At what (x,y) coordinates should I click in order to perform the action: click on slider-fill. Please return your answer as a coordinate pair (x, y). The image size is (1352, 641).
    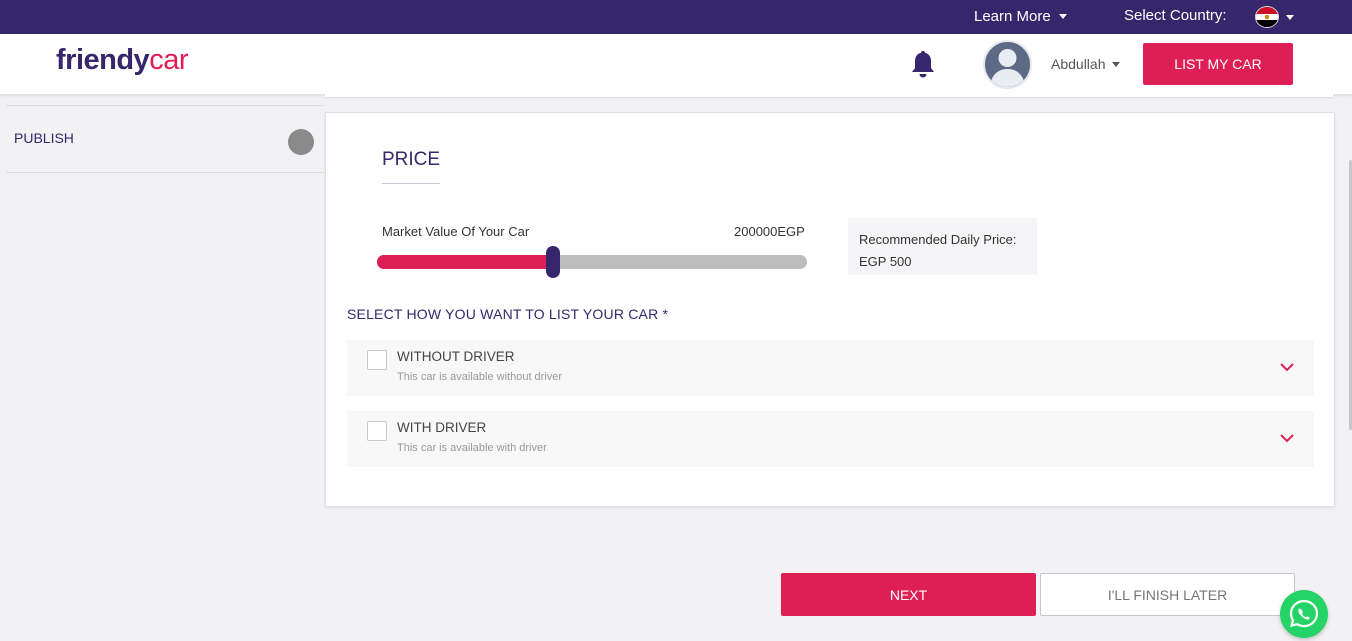
    Looking at the image, I should click on (465, 262).